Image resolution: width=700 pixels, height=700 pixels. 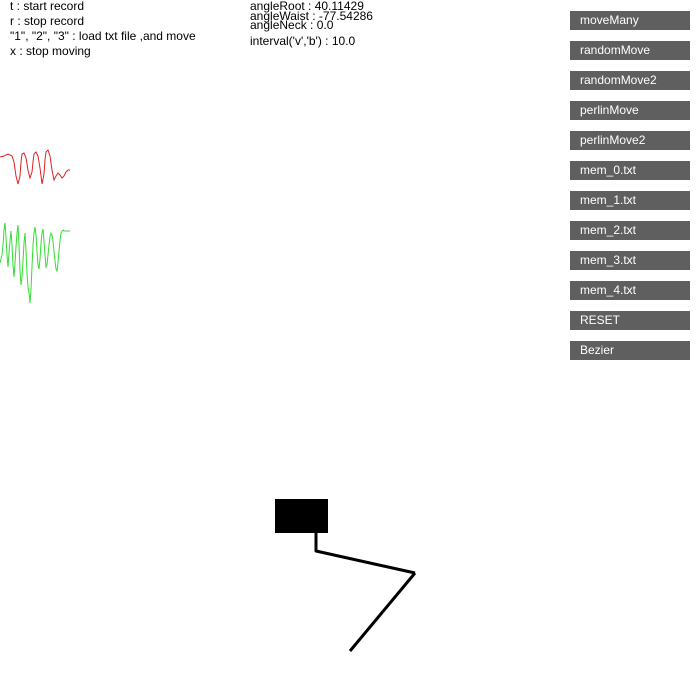 What do you see at coordinates (301, 516) in the screenshot?
I see `arm-head-block` at bounding box center [301, 516].